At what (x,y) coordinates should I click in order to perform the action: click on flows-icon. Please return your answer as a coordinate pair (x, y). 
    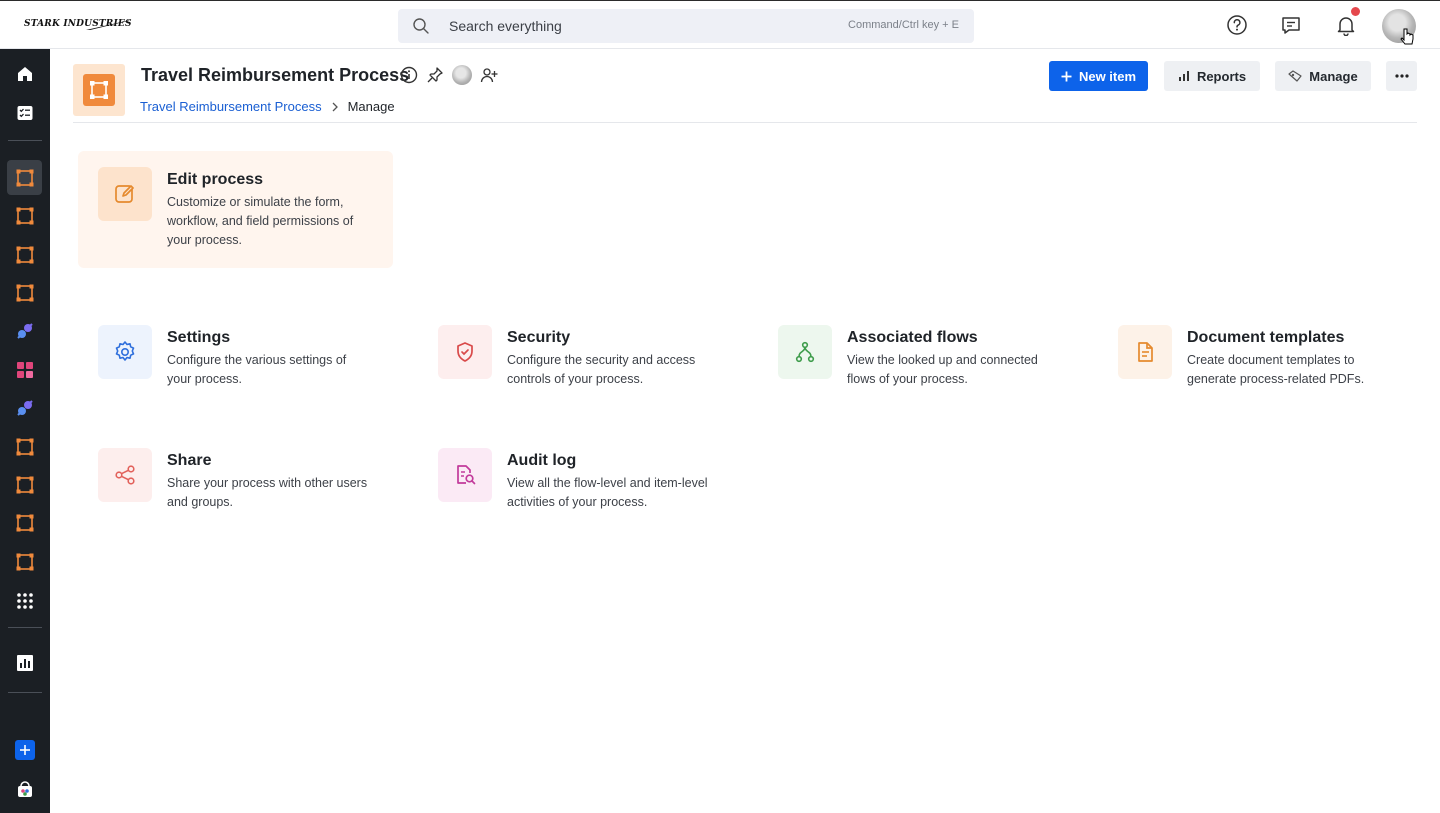
    Looking at the image, I should click on (805, 352).